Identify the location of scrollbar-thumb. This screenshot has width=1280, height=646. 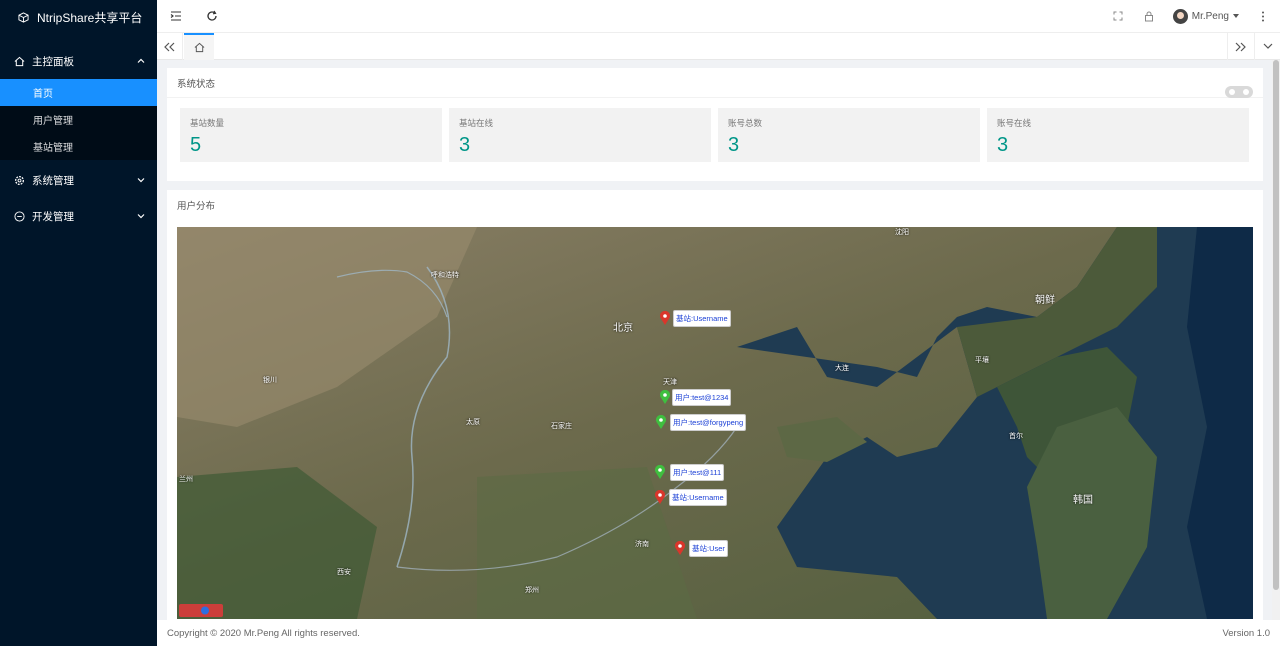
(1276, 325).